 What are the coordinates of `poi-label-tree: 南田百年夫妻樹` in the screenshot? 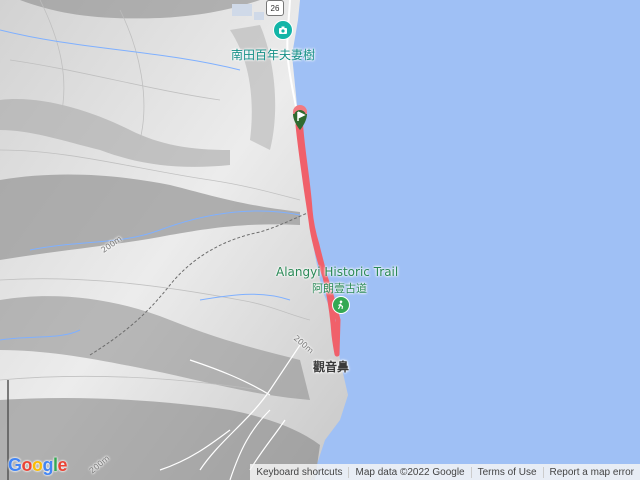 It's located at (273, 54).